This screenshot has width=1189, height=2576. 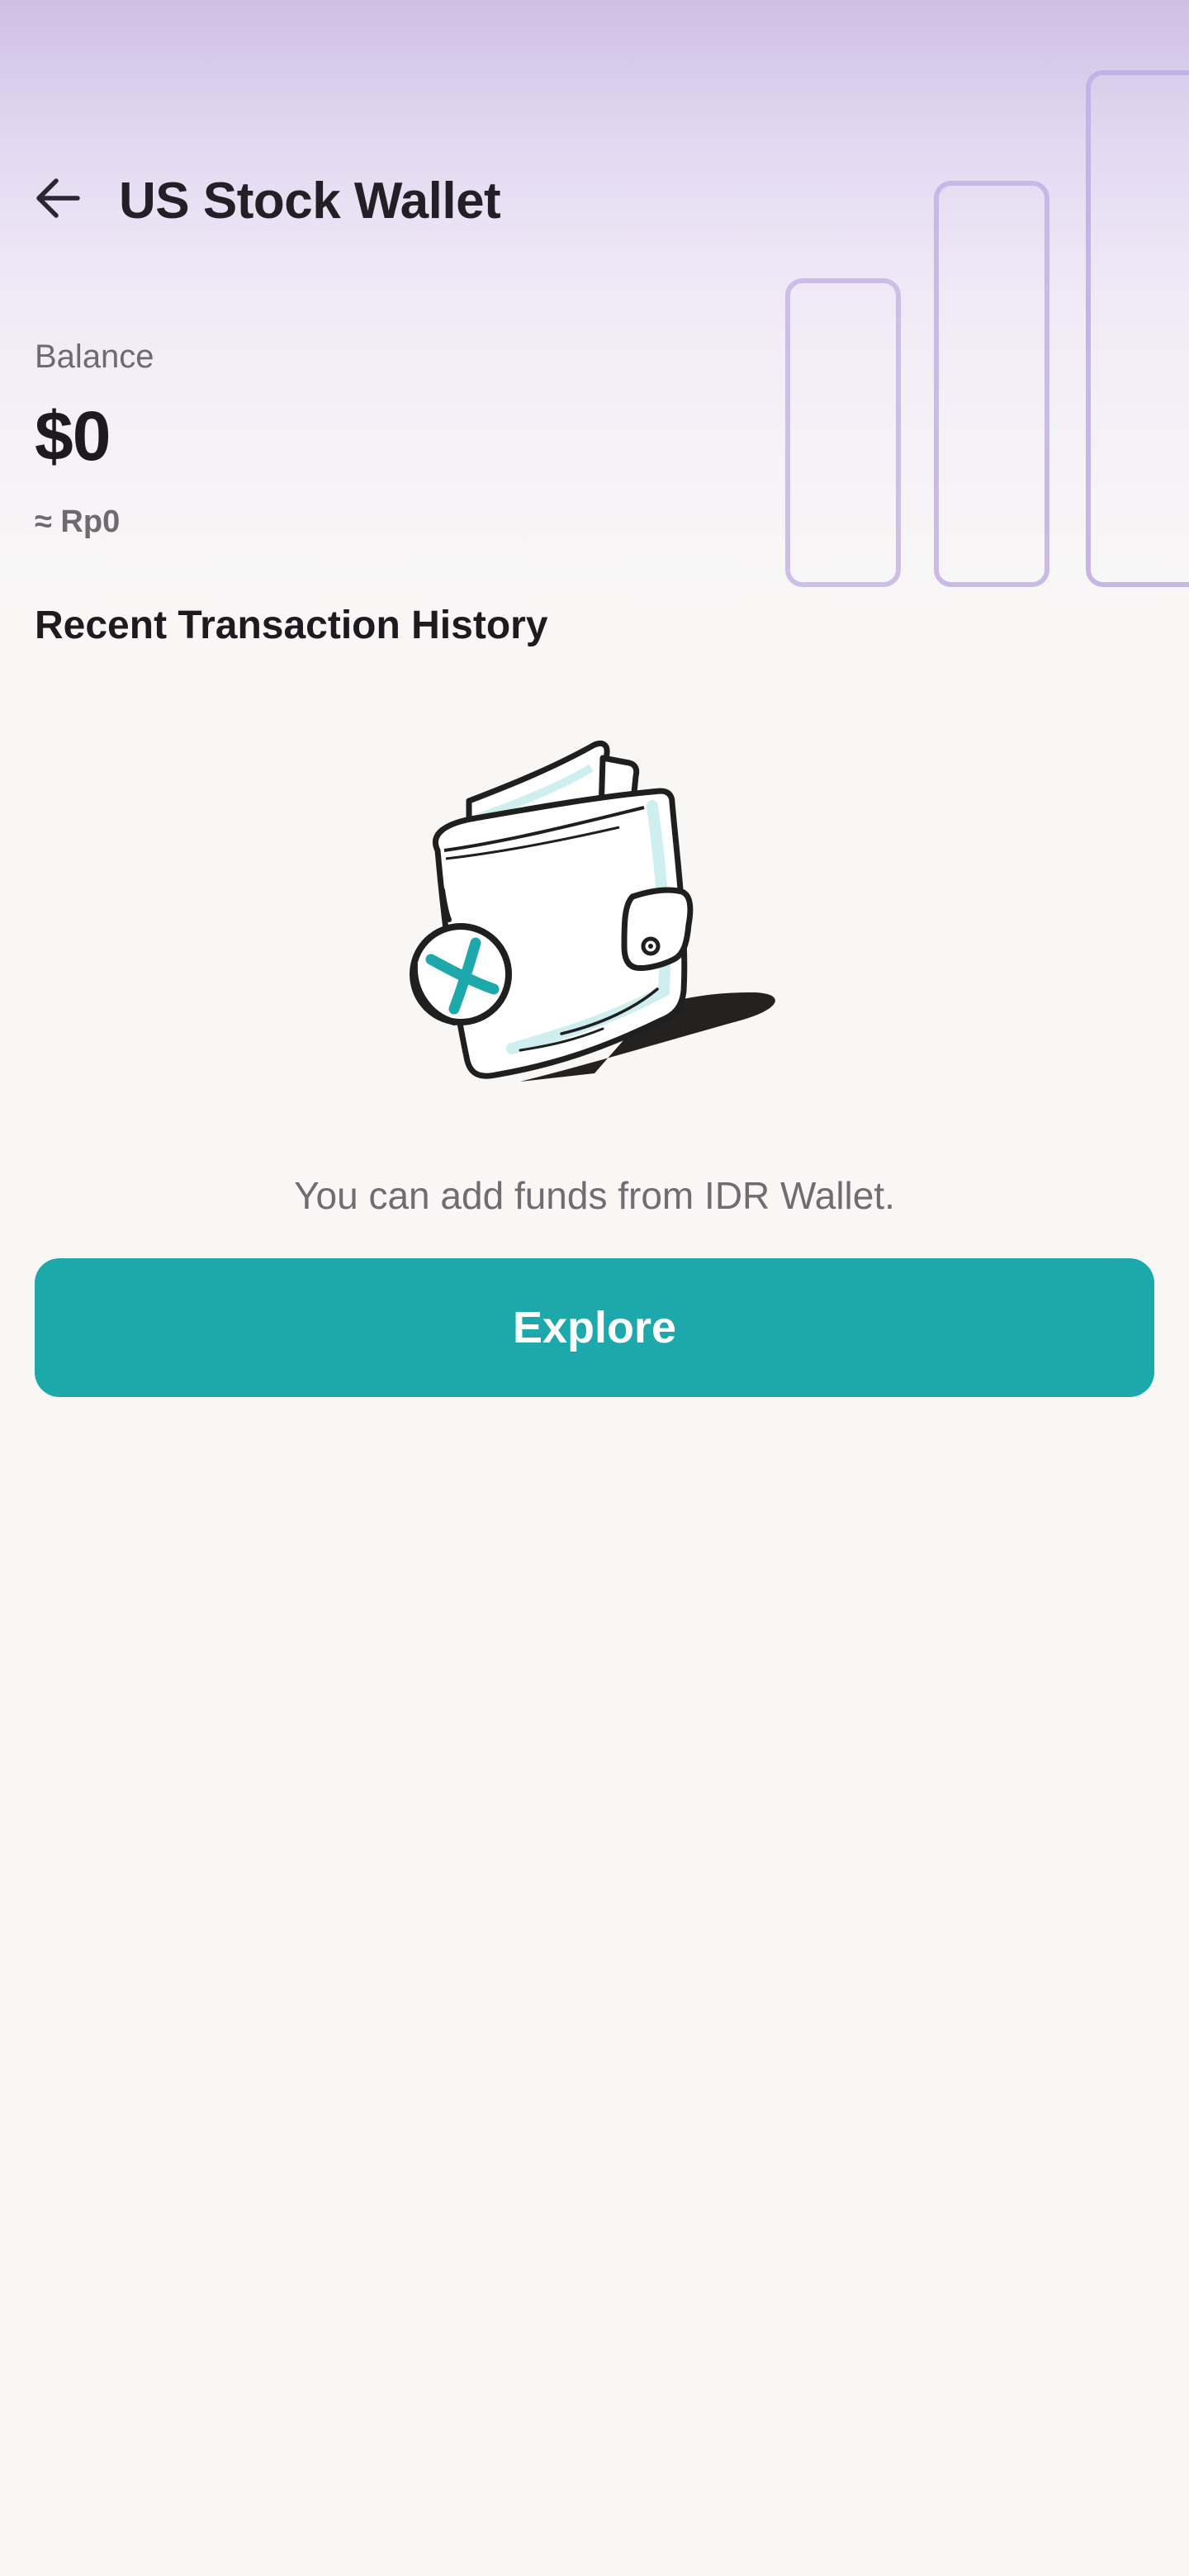 I want to click on balance-idr-value: ≈ Rp0, so click(x=78, y=521).